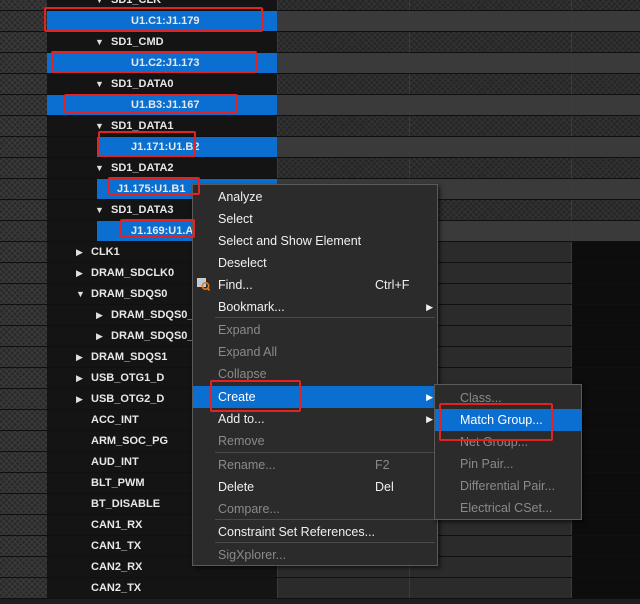  I want to click on tree-row: ▼ SD1_DATA0, so click(320, 84).